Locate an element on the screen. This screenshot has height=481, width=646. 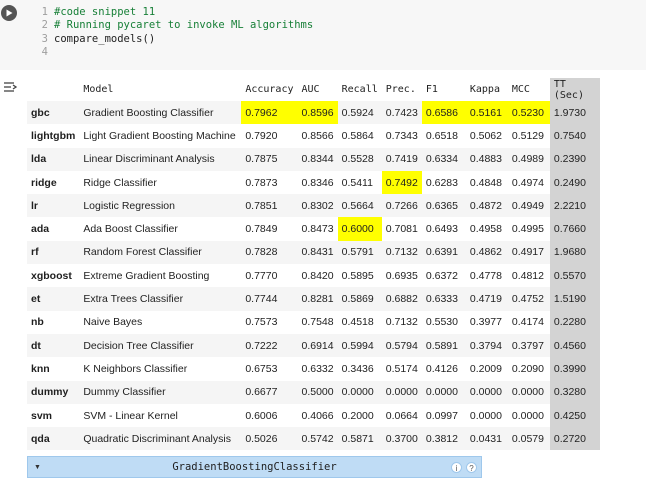
metric-cell: 0.5230 is located at coordinates (528, 113).